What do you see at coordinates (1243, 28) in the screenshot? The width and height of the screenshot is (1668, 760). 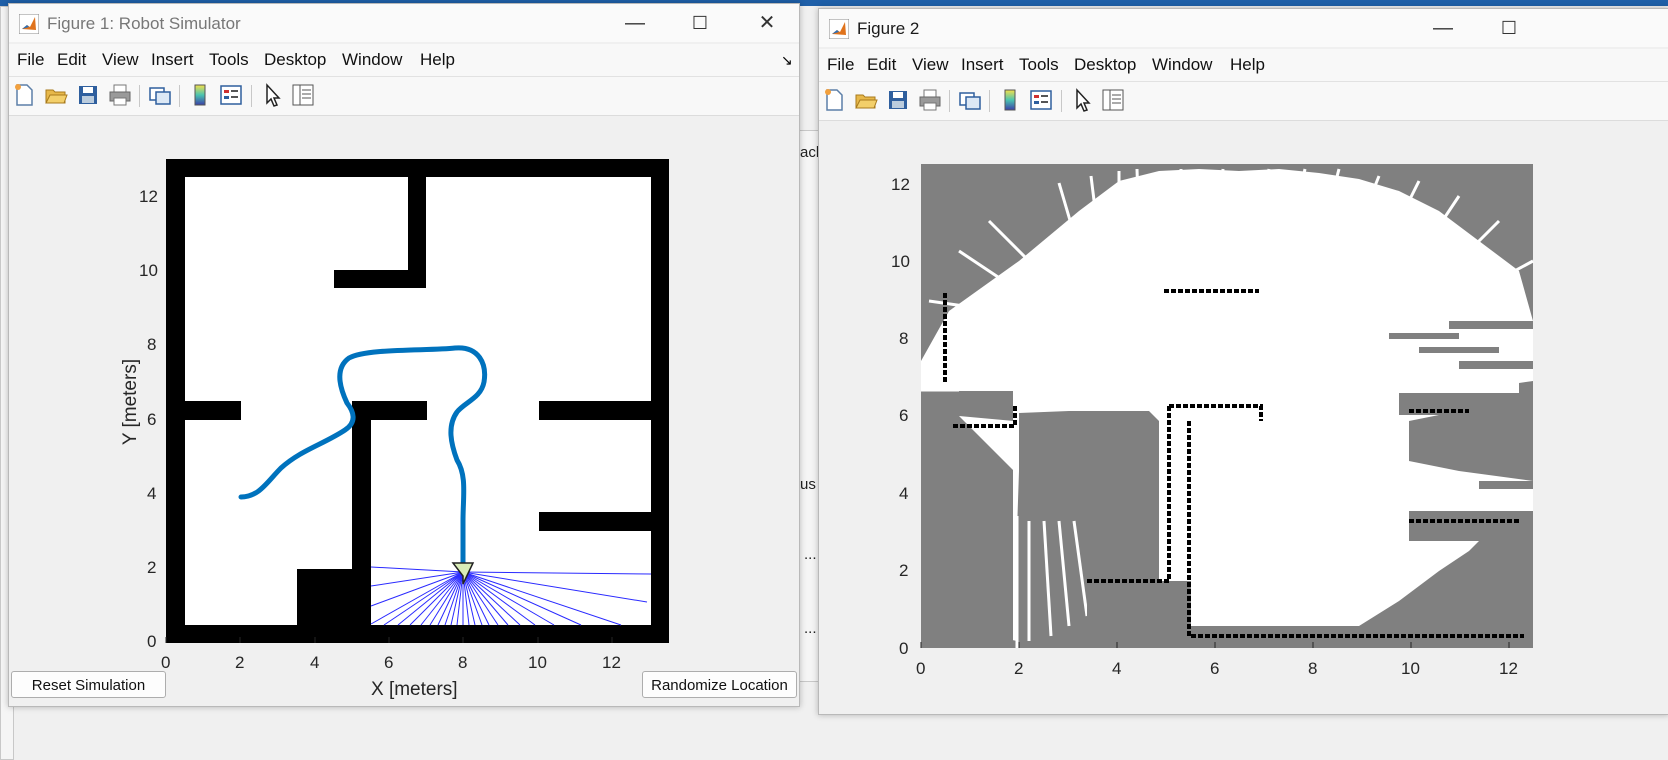 I see `figure2-titlebar: Figure 2 — ☐` at bounding box center [1243, 28].